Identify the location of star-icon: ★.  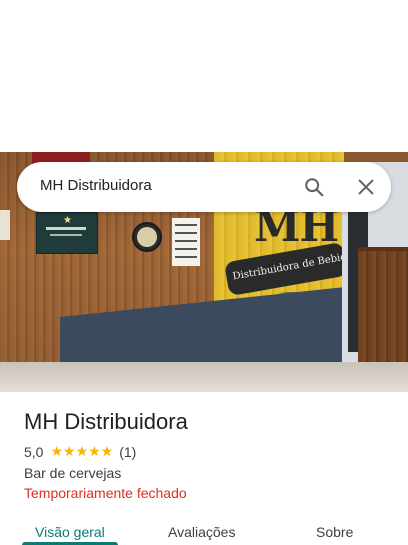
(67, 220).